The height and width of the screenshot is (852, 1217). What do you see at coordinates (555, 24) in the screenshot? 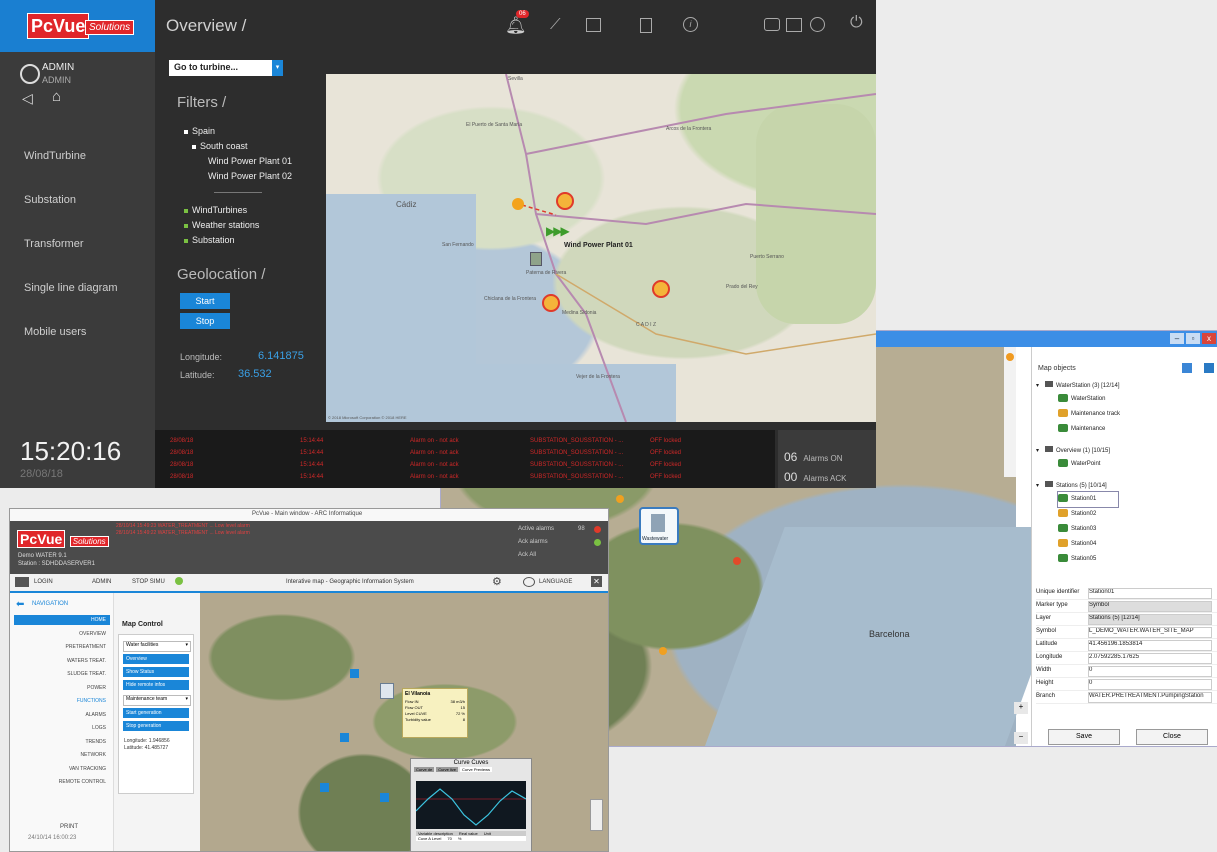
I see `trend-icon: ⟋` at bounding box center [555, 24].